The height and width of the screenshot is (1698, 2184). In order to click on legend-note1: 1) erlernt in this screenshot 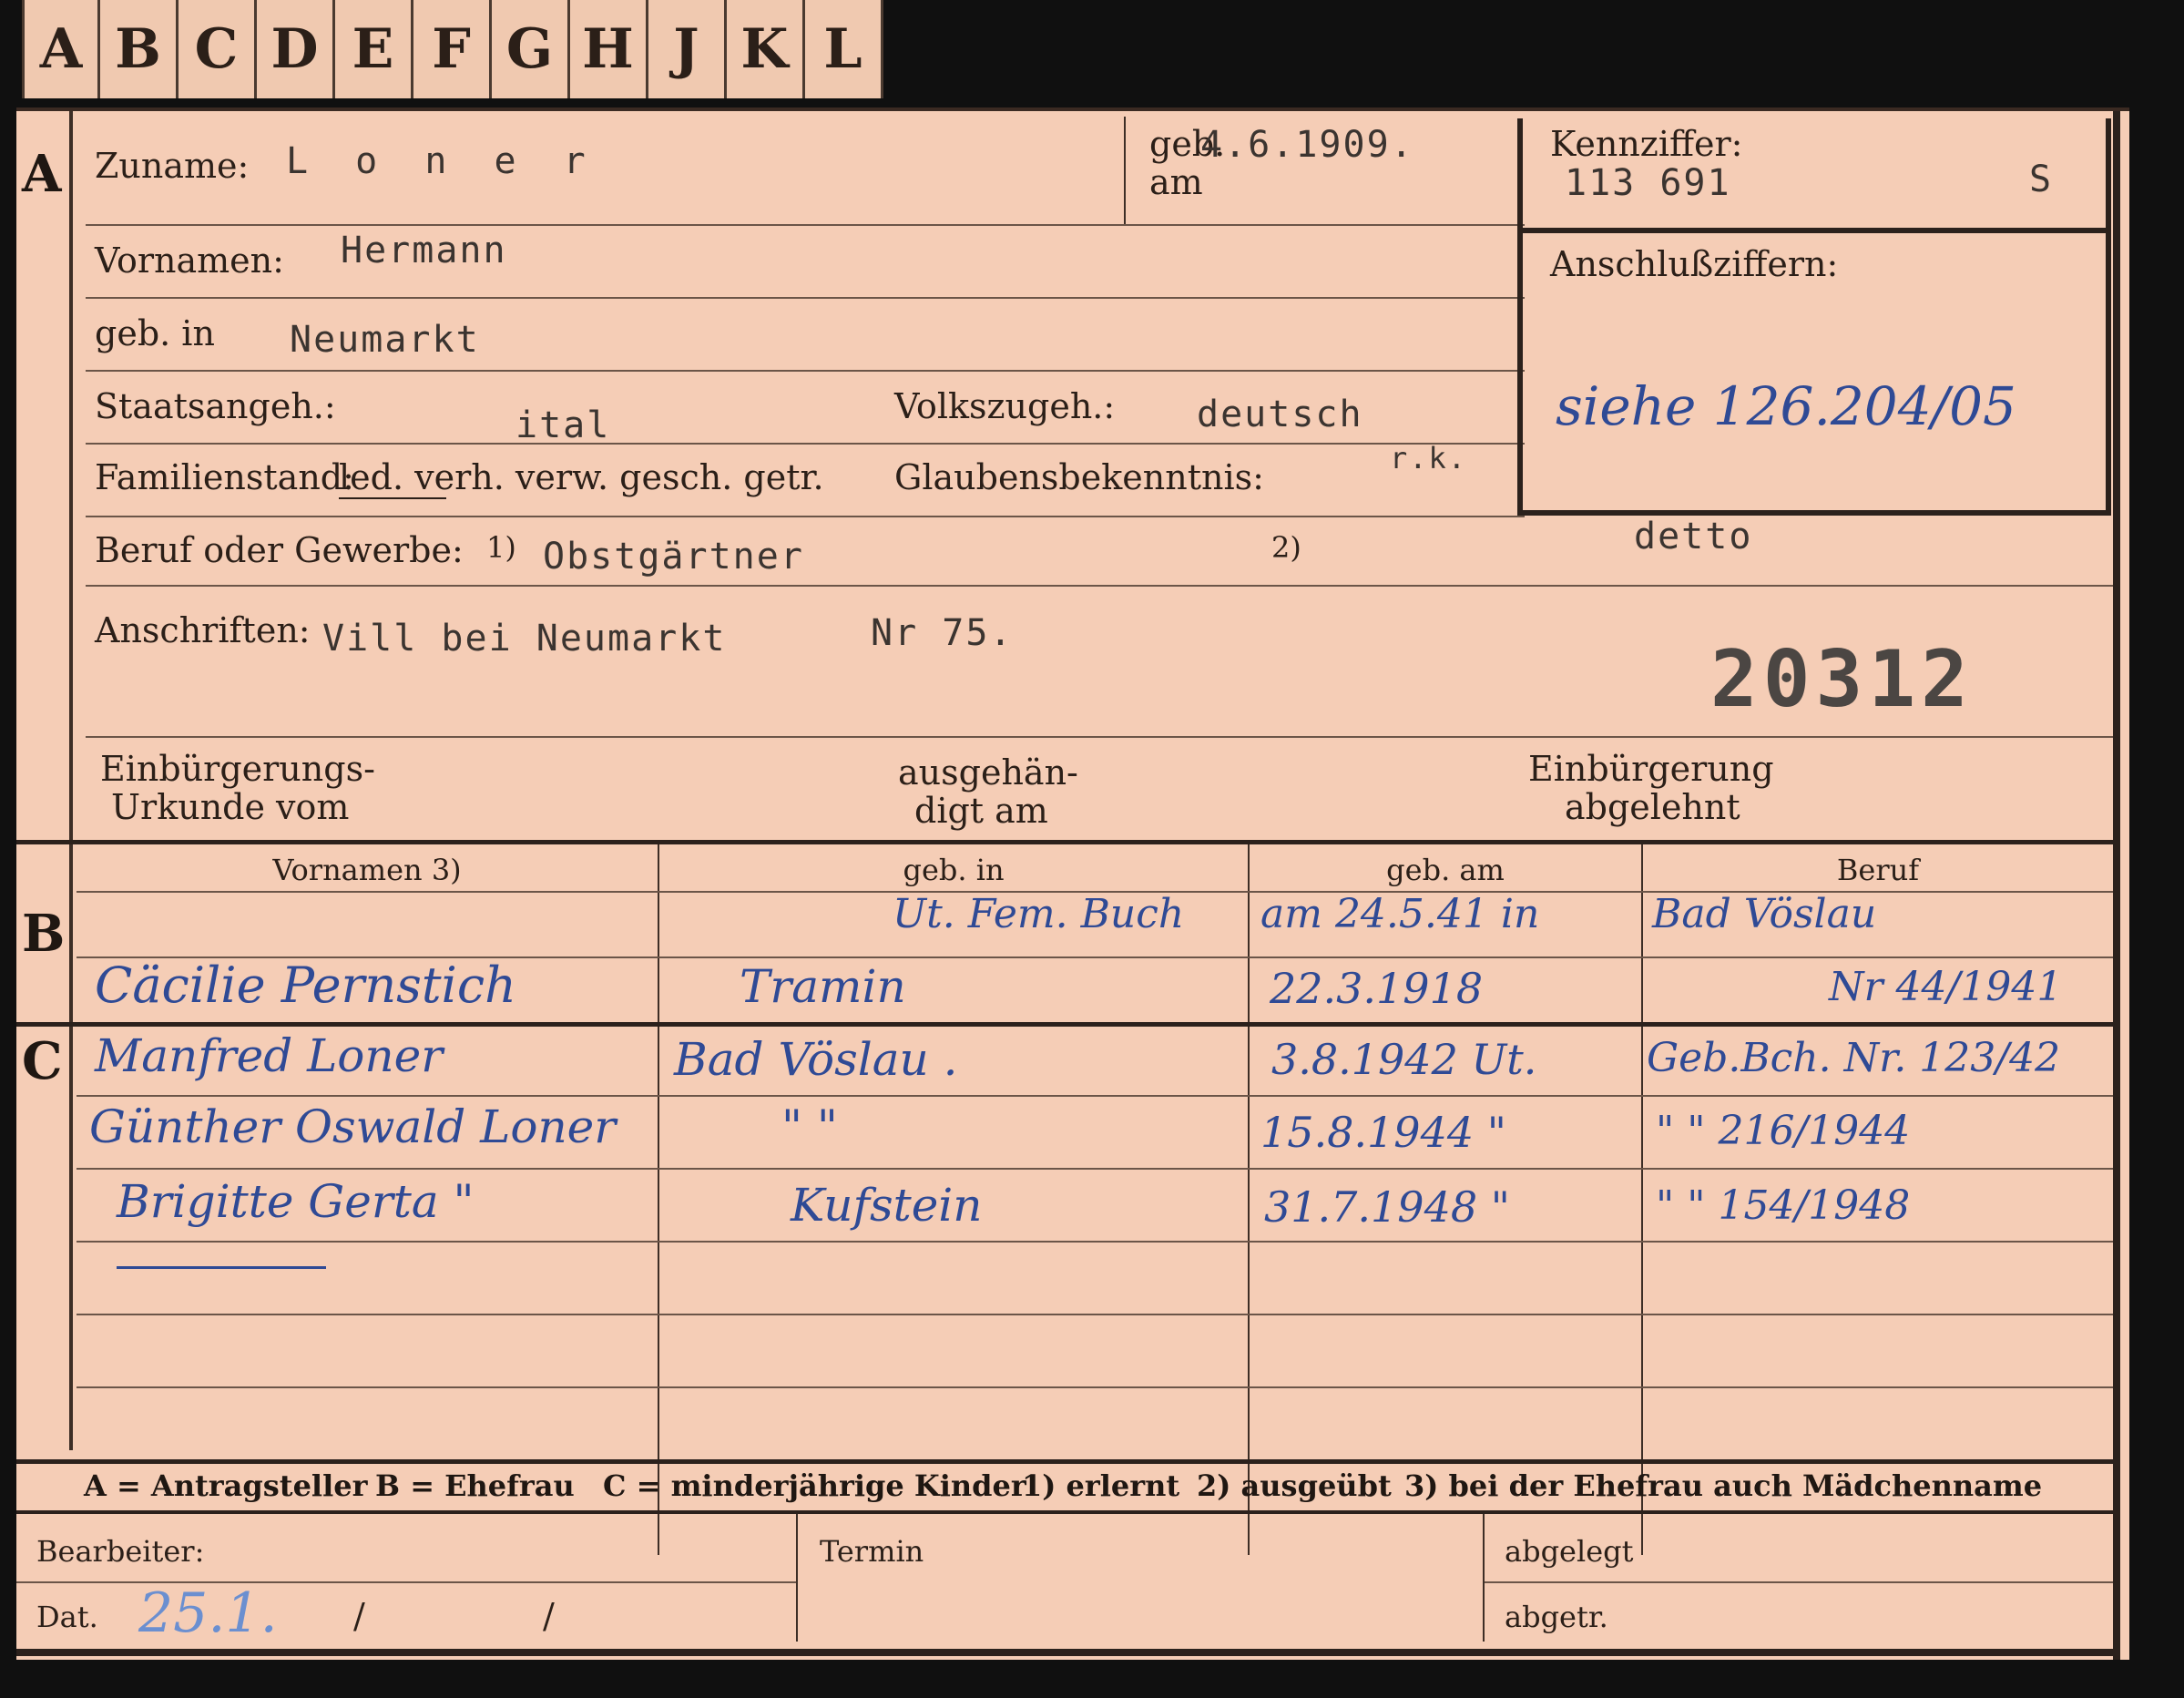, I will do `click(1101, 1485)`.